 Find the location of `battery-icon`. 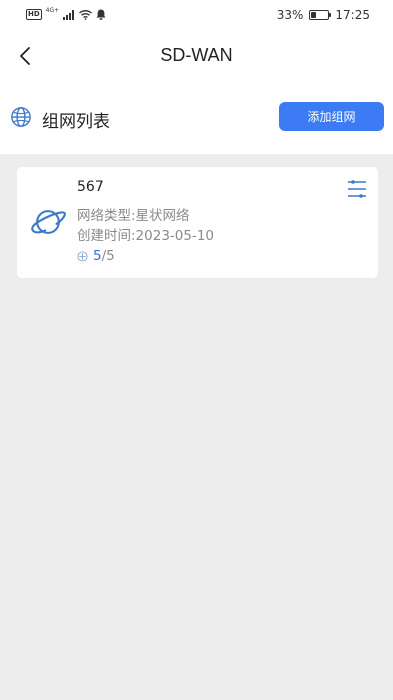

battery-icon is located at coordinates (320, 15).